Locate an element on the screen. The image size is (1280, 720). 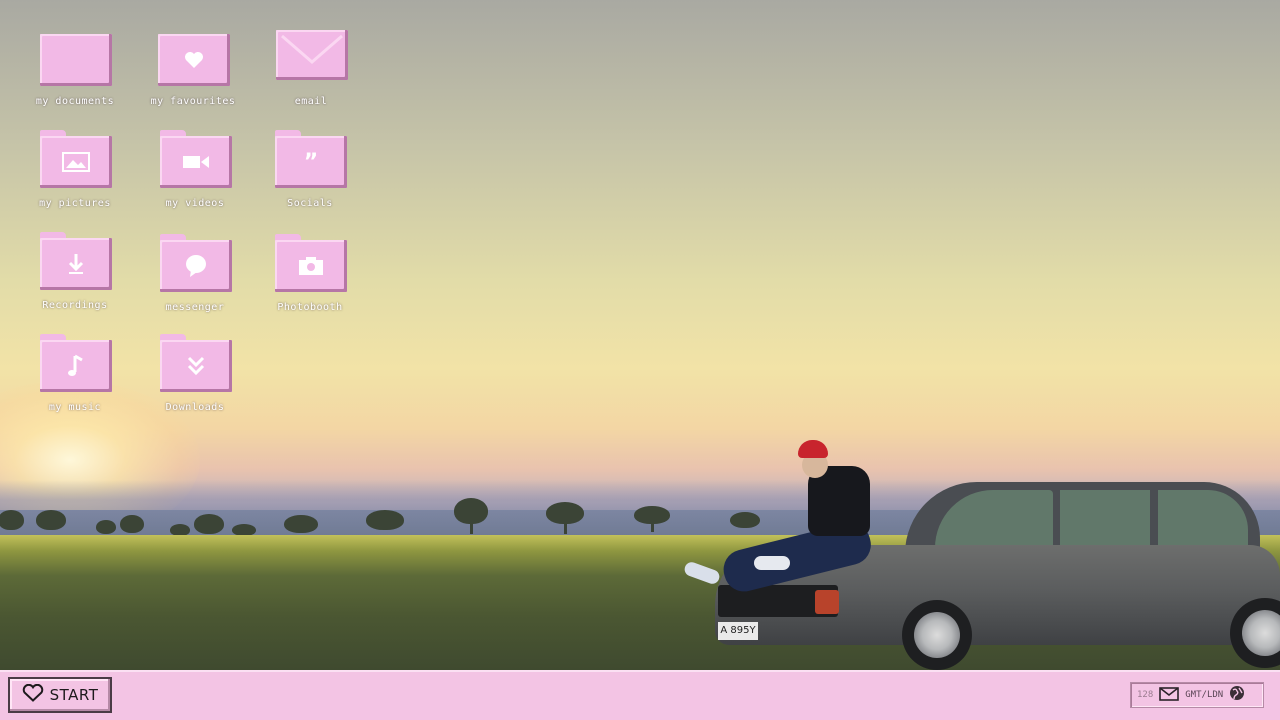
desktop-icon-label: my pictures is located at coordinates (75, 203).